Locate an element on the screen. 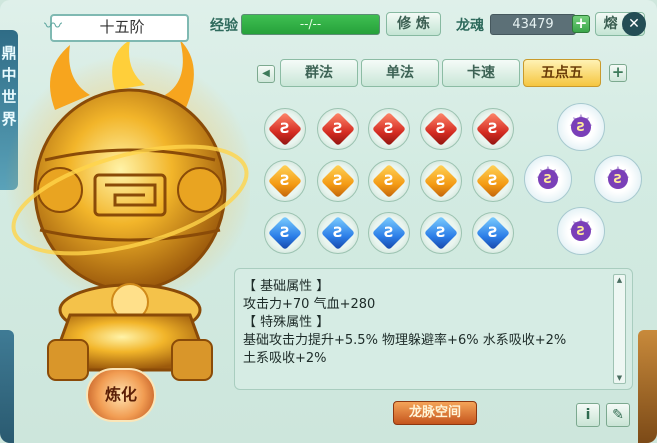 Image resolution: width=657 pixels, height=443 pixels. scroll-down-icon: ▼ is located at coordinates (619, 378).